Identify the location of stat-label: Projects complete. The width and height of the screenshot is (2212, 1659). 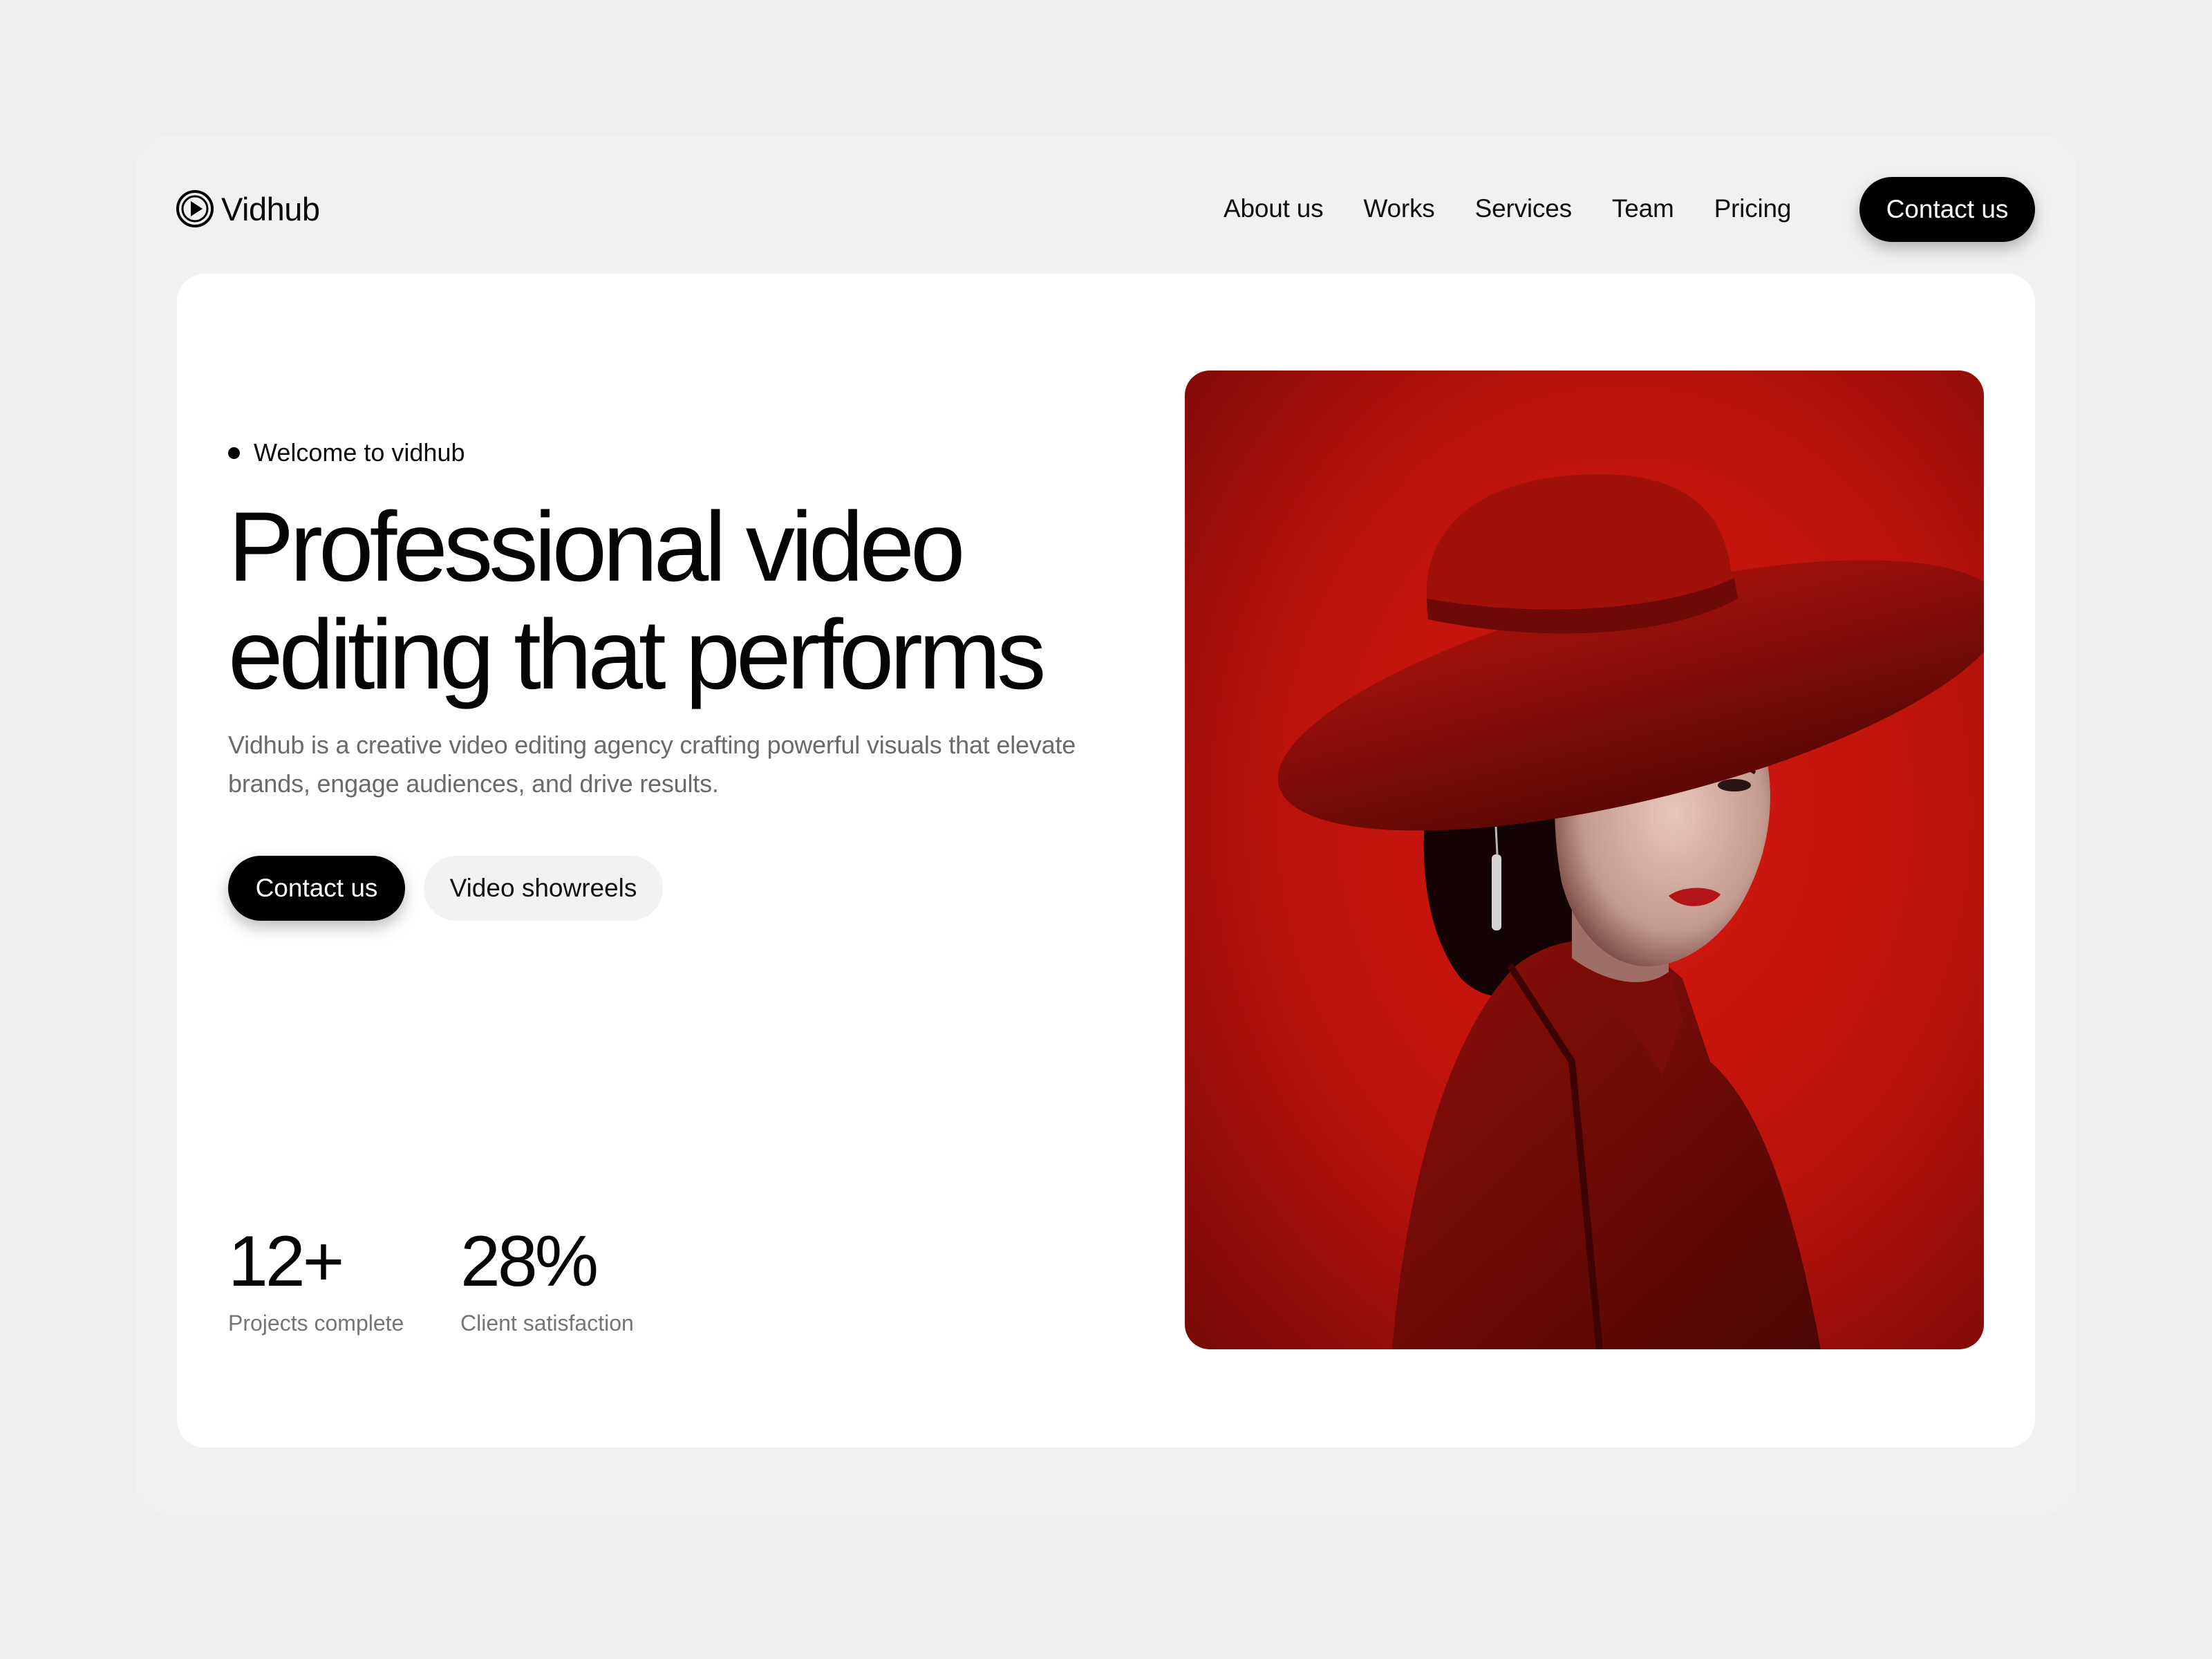
(316, 1323).